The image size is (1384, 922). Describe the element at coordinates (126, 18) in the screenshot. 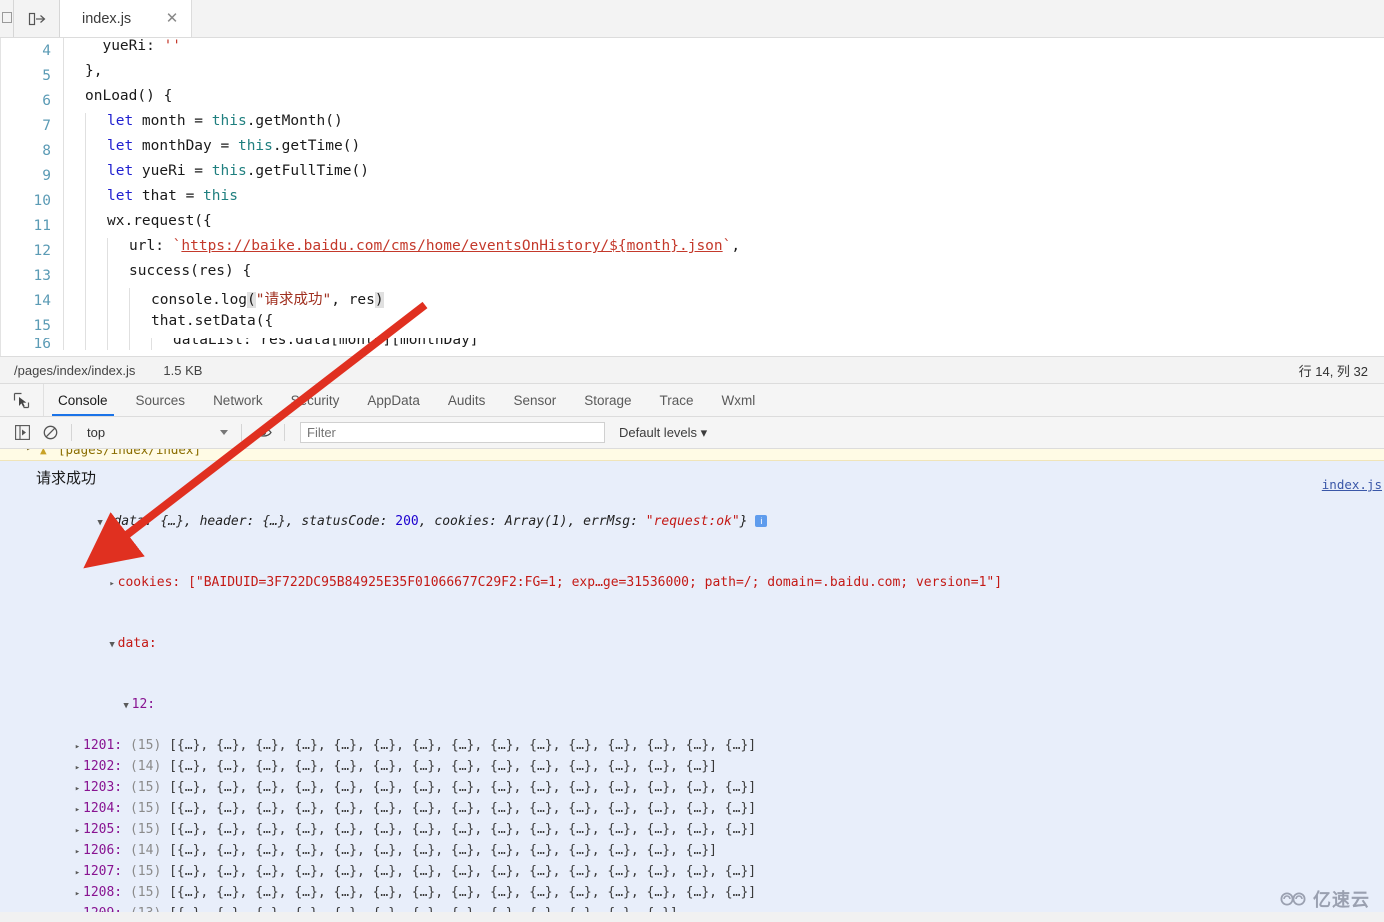

I see `tab-index-js: index.js ✕` at that location.